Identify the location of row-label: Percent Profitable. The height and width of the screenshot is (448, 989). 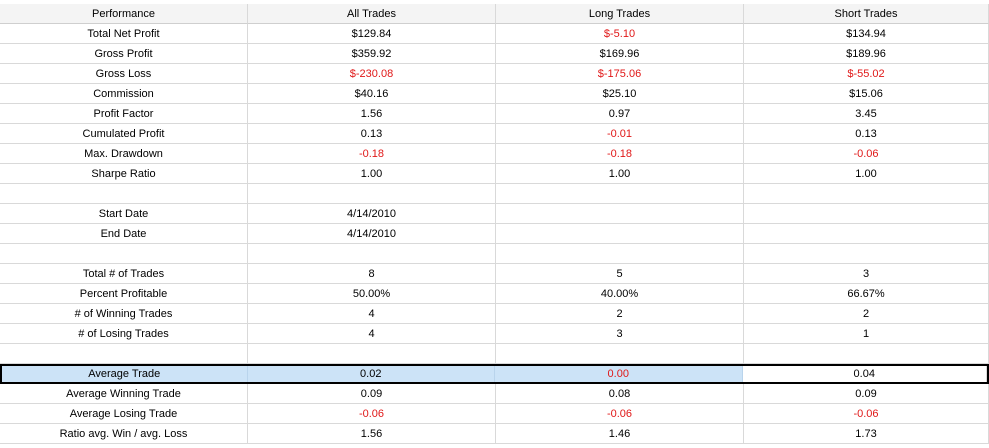
(124, 294).